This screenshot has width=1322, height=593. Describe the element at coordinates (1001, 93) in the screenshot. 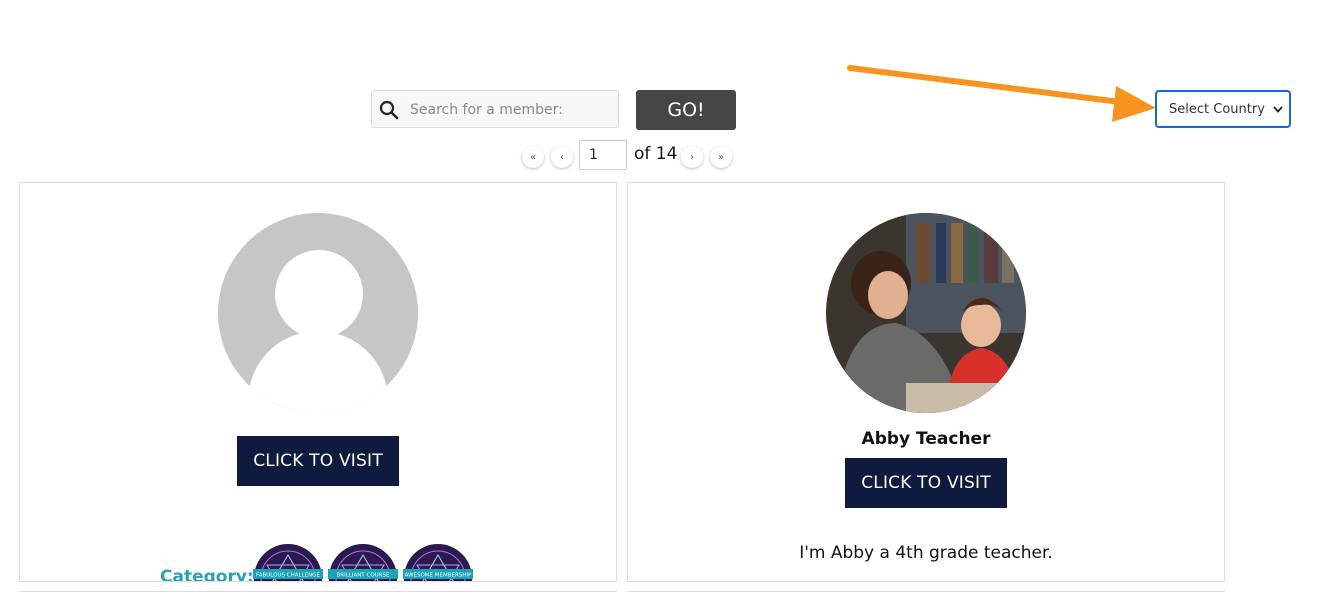

I see `annotation-arrow` at that location.